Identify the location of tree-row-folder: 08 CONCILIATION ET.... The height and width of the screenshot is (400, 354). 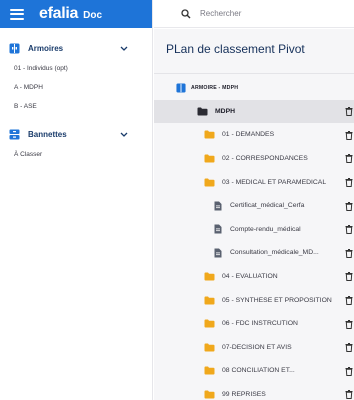
(254, 371).